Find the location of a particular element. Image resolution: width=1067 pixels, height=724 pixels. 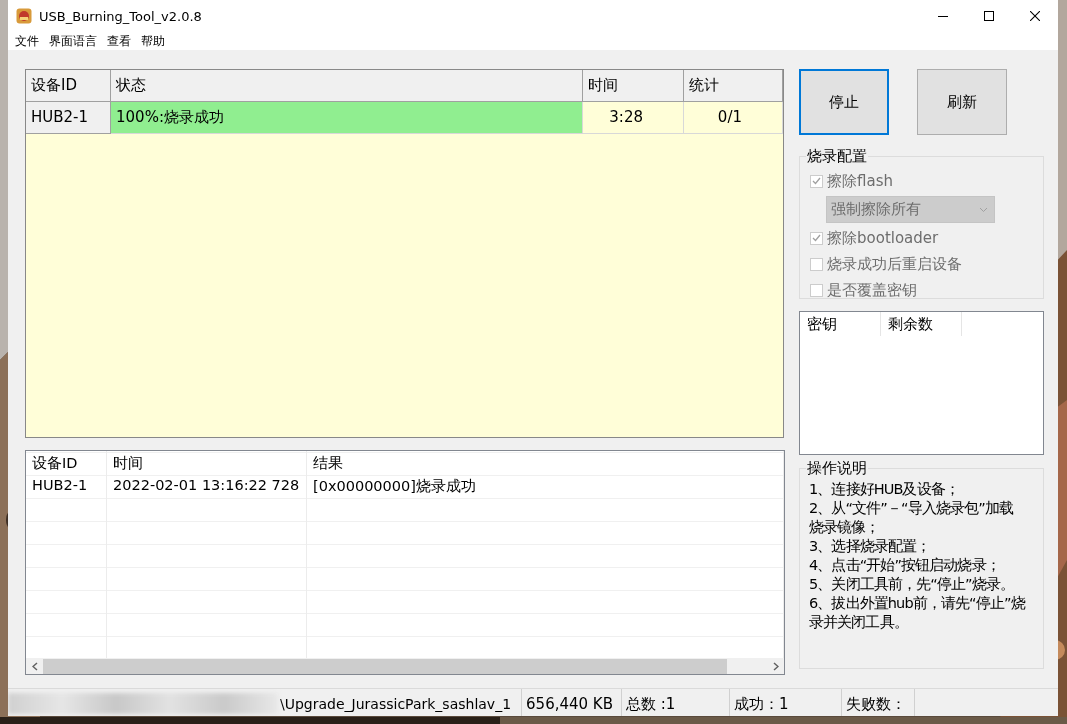

minimize-icon is located at coordinates (943, 16).